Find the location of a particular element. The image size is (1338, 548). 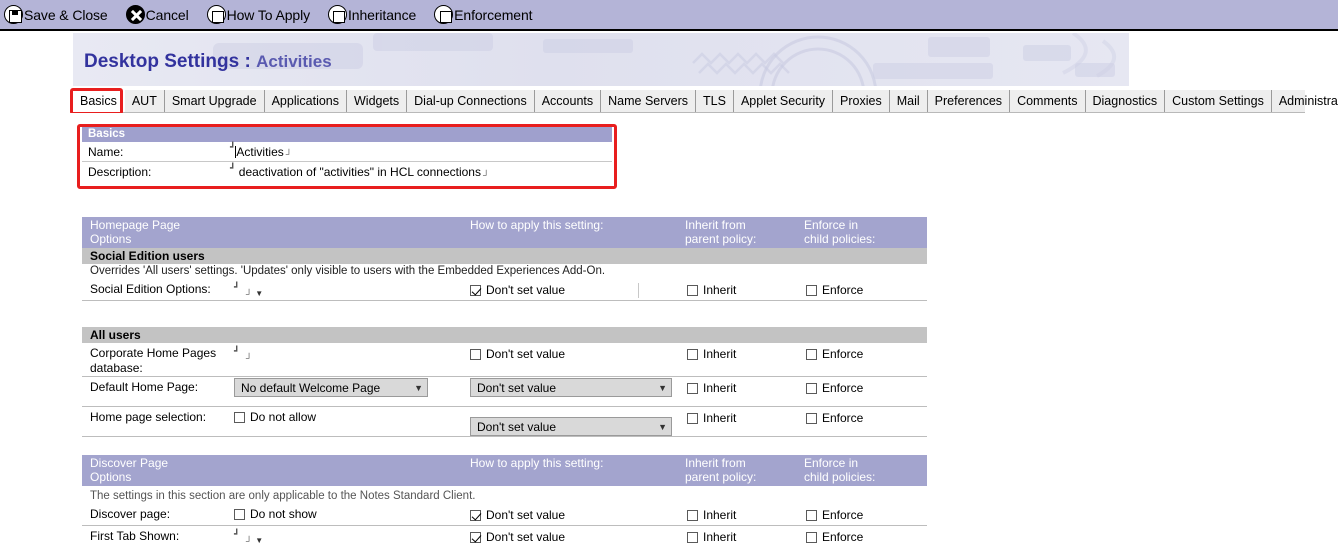

page-title: Desktop Settings : Activities is located at coordinates (208, 62).